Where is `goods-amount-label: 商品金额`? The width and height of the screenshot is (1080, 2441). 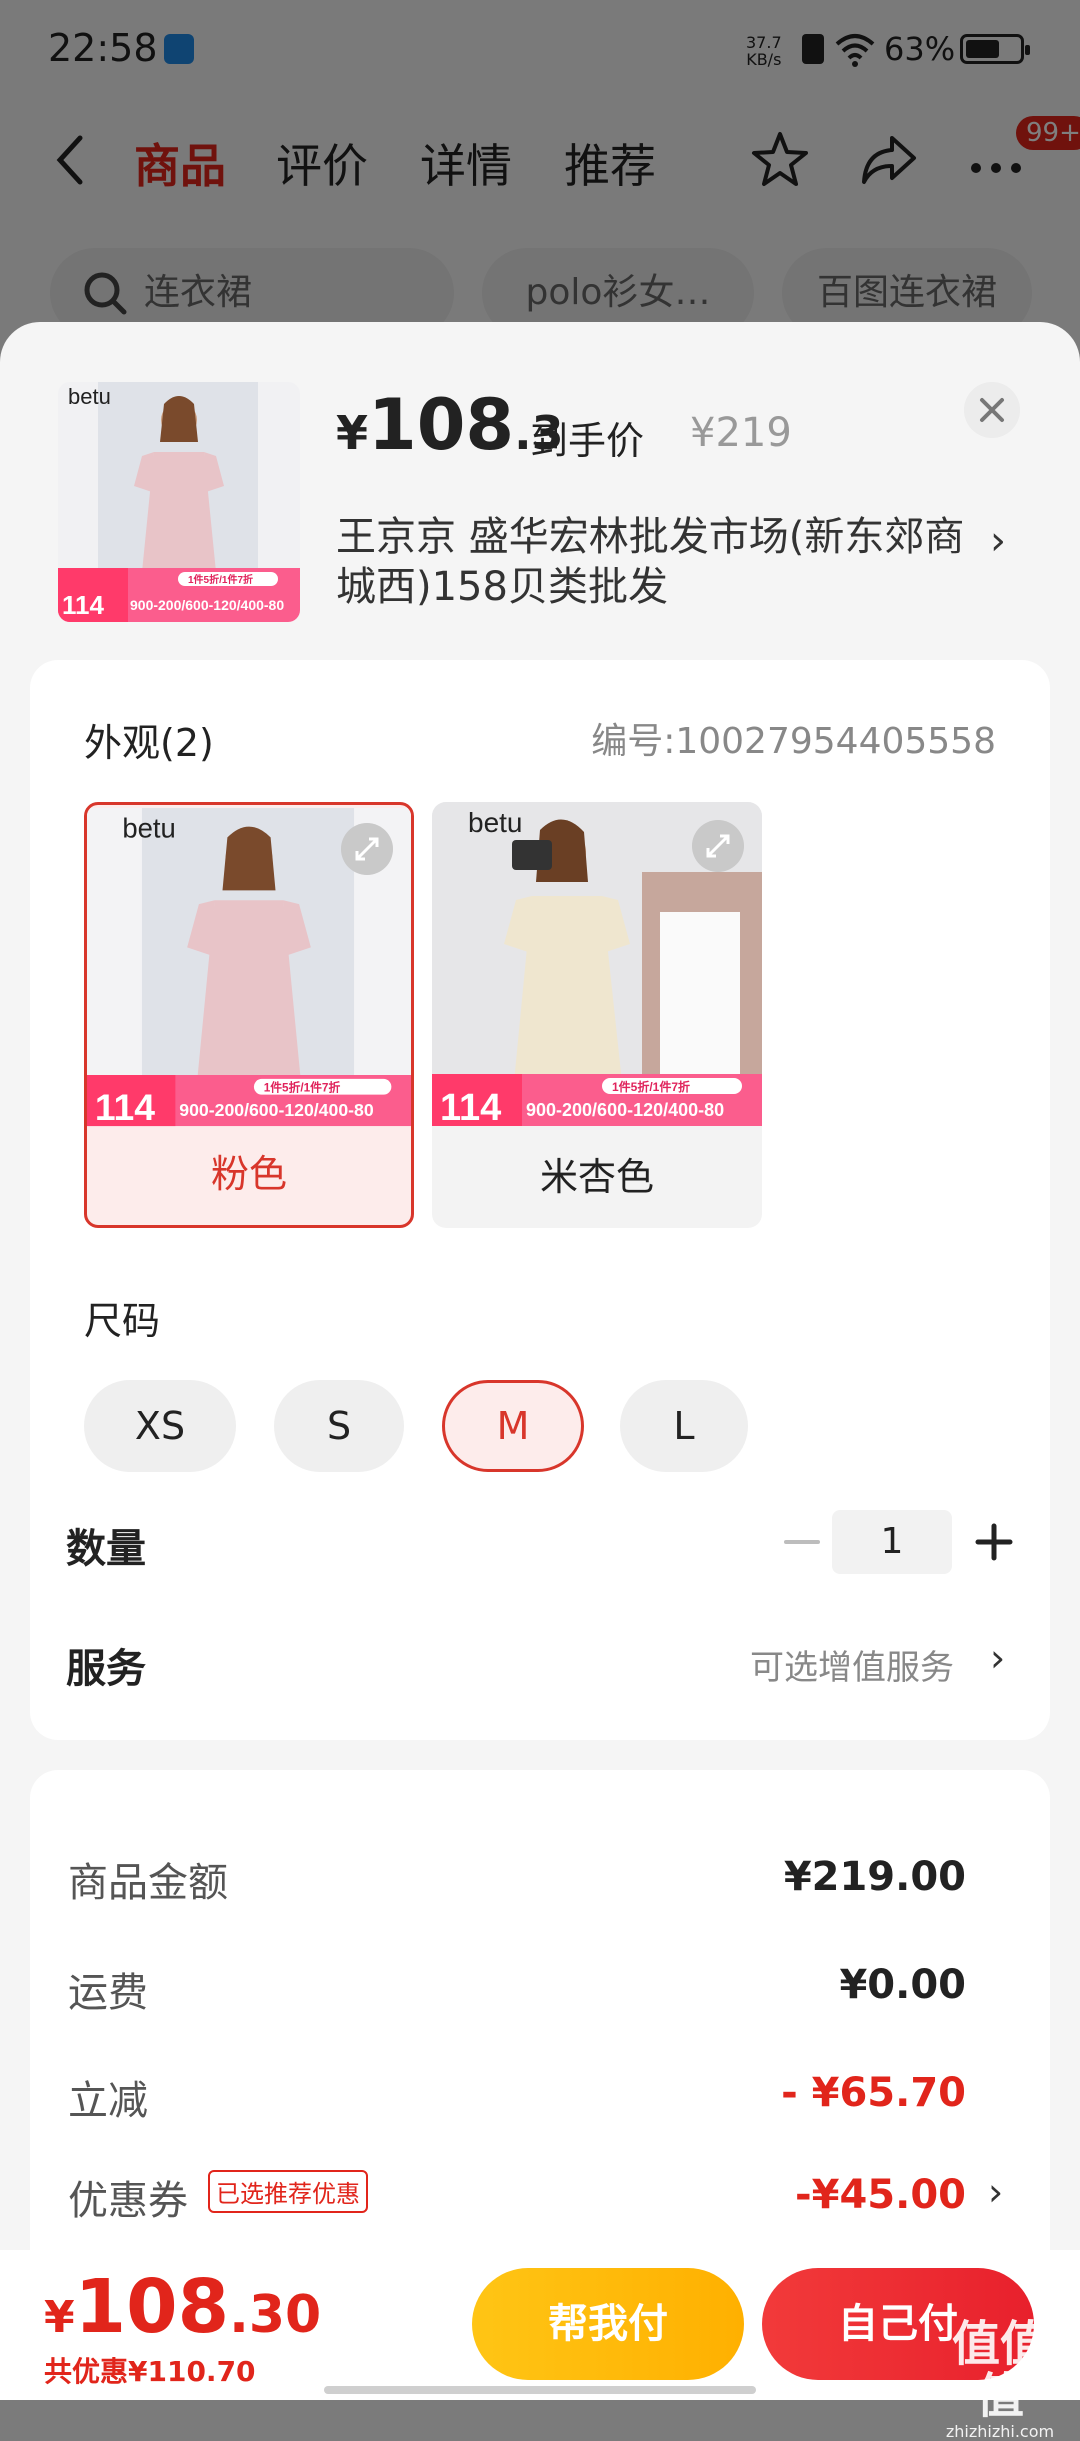
goods-amount-label: 商品金额 is located at coordinates (148, 1883).